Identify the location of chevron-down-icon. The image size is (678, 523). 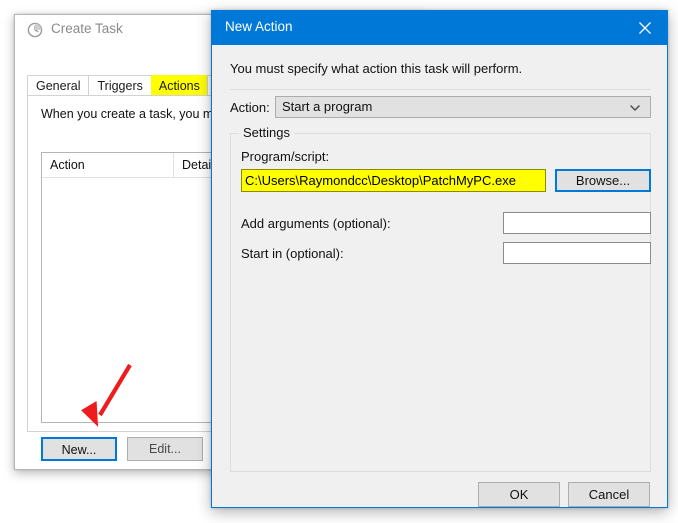
(635, 108).